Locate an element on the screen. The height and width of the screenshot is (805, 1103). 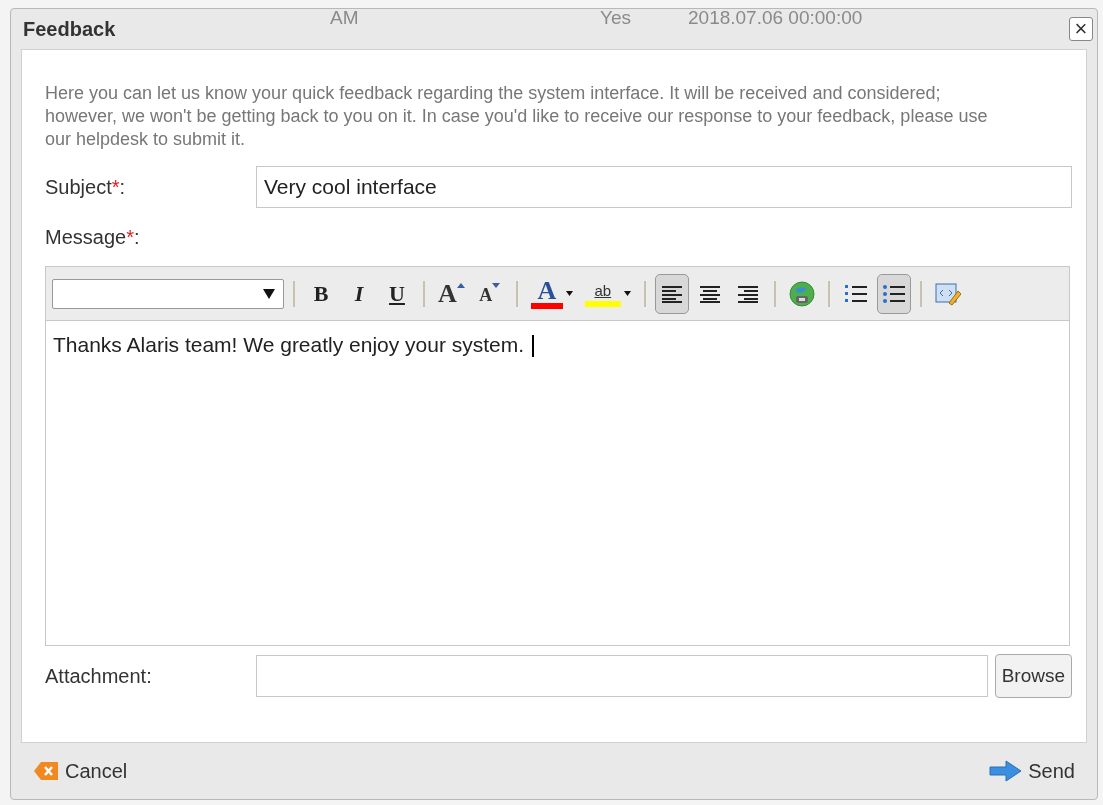
align-center-icon is located at coordinates (709, 293).